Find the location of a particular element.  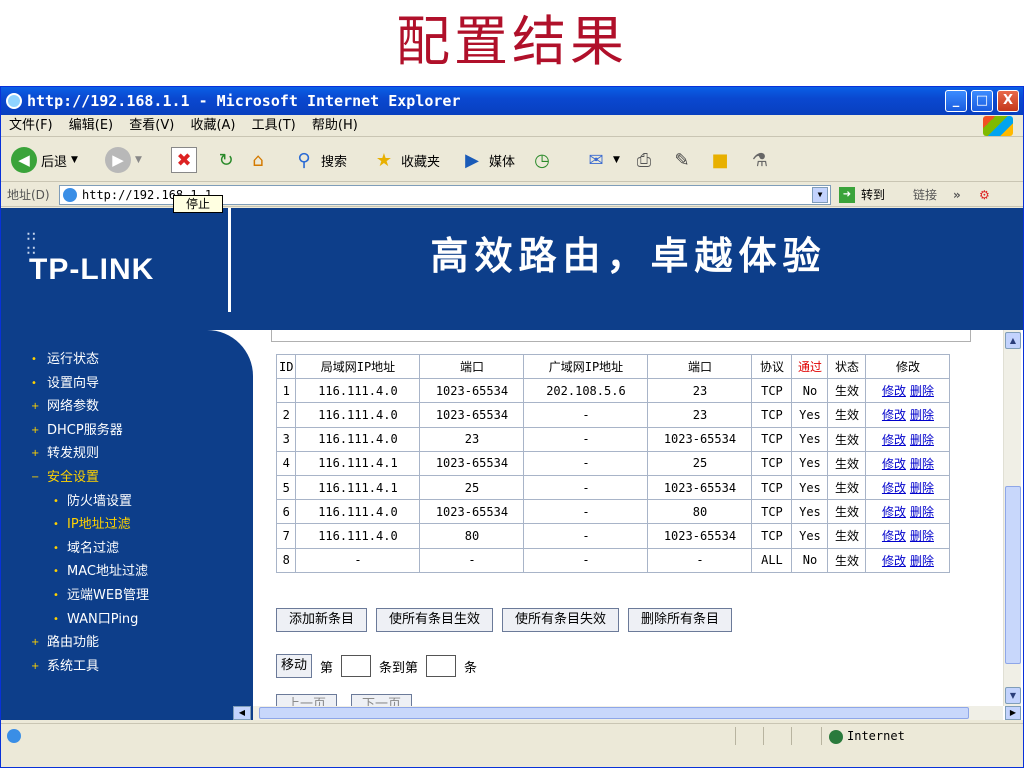

addon-icon: ⚙ is located at coordinates (984, 195).